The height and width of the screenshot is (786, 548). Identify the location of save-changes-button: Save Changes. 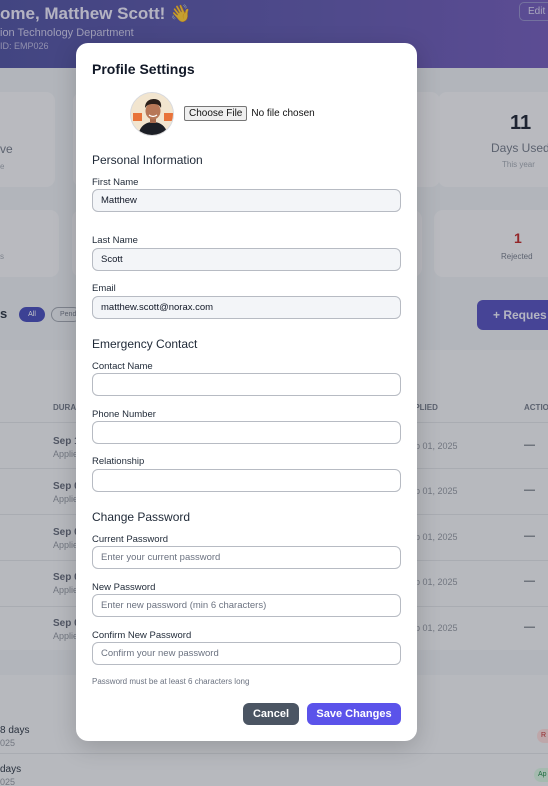
(354, 714).